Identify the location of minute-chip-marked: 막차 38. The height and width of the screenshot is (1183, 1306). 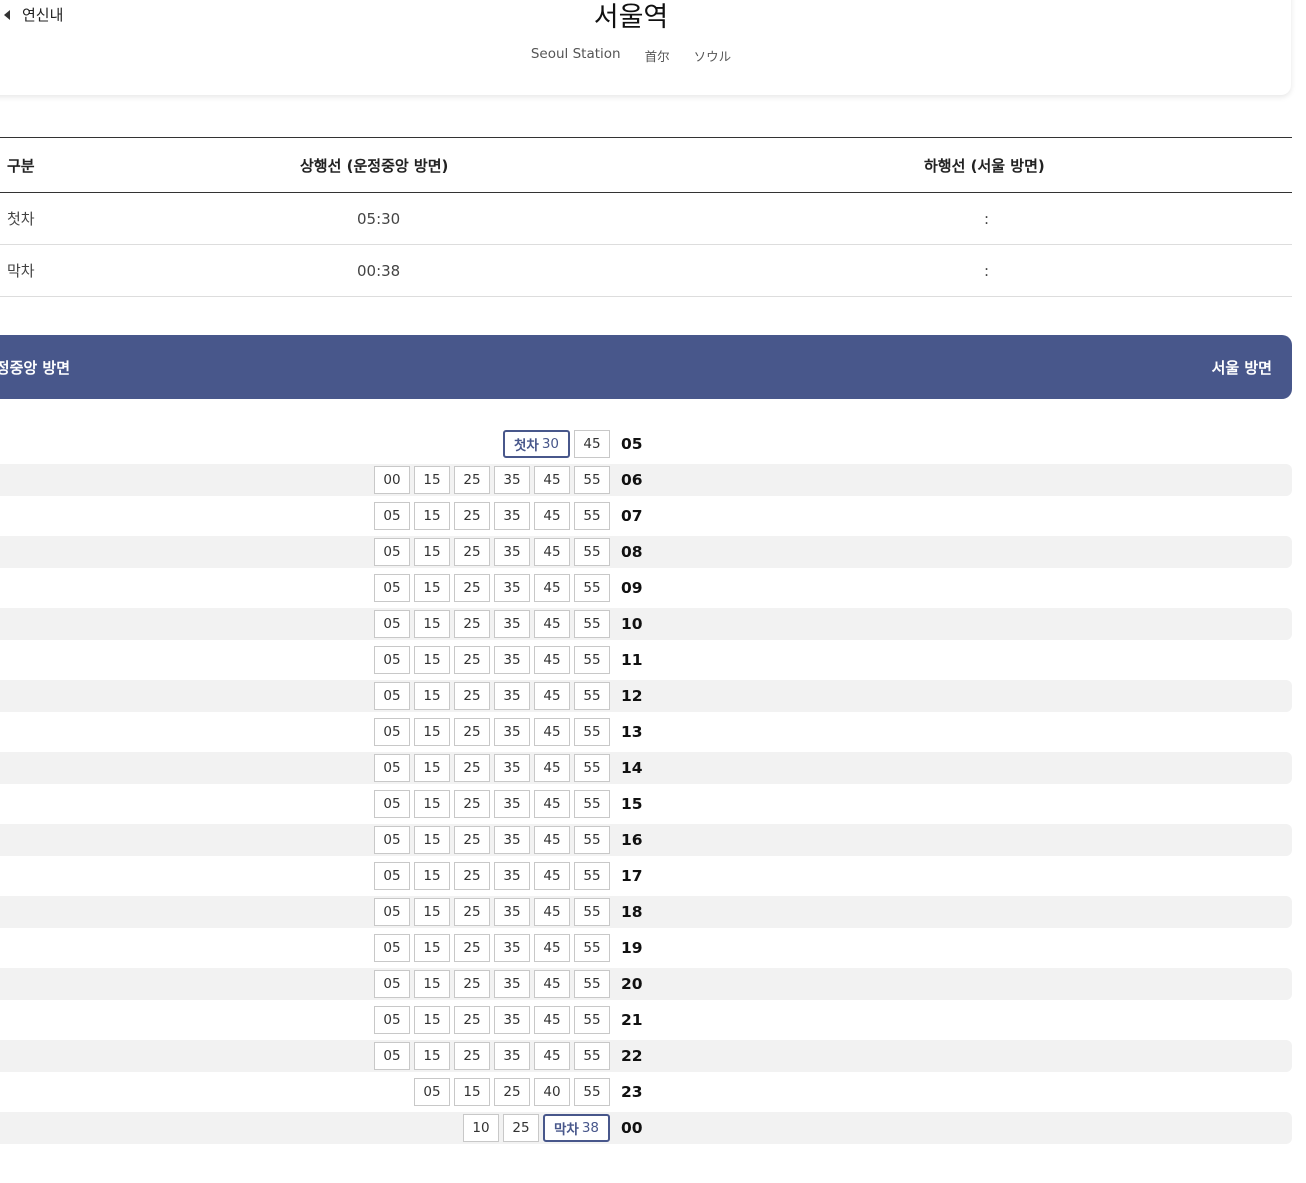
(576, 1128).